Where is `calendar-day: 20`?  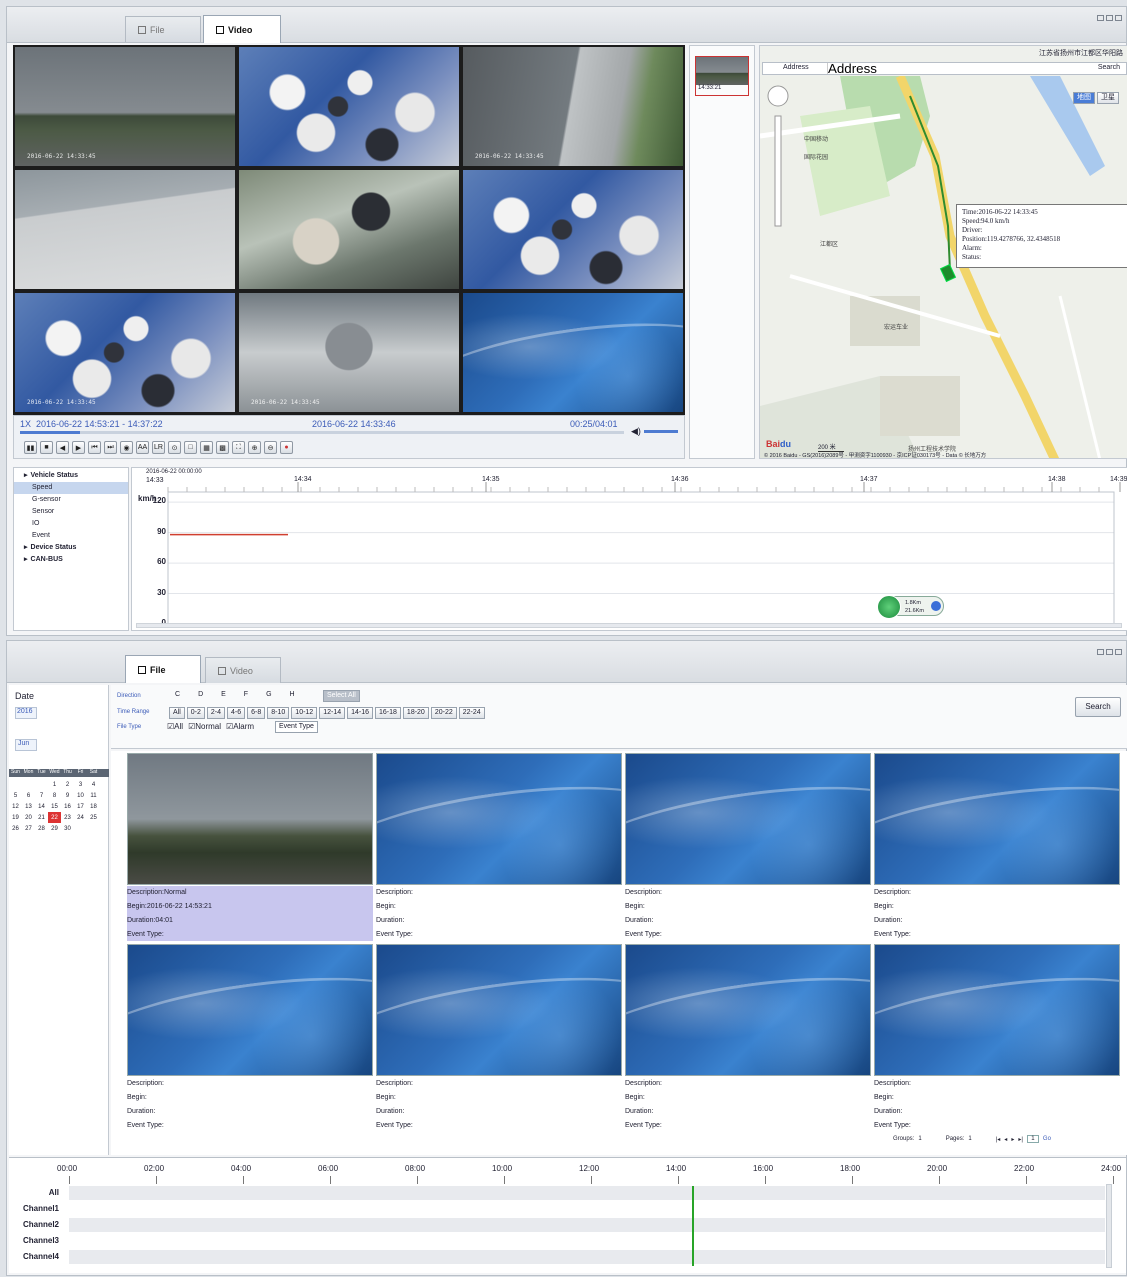
calendar-day: 20 is located at coordinates (28, 817).